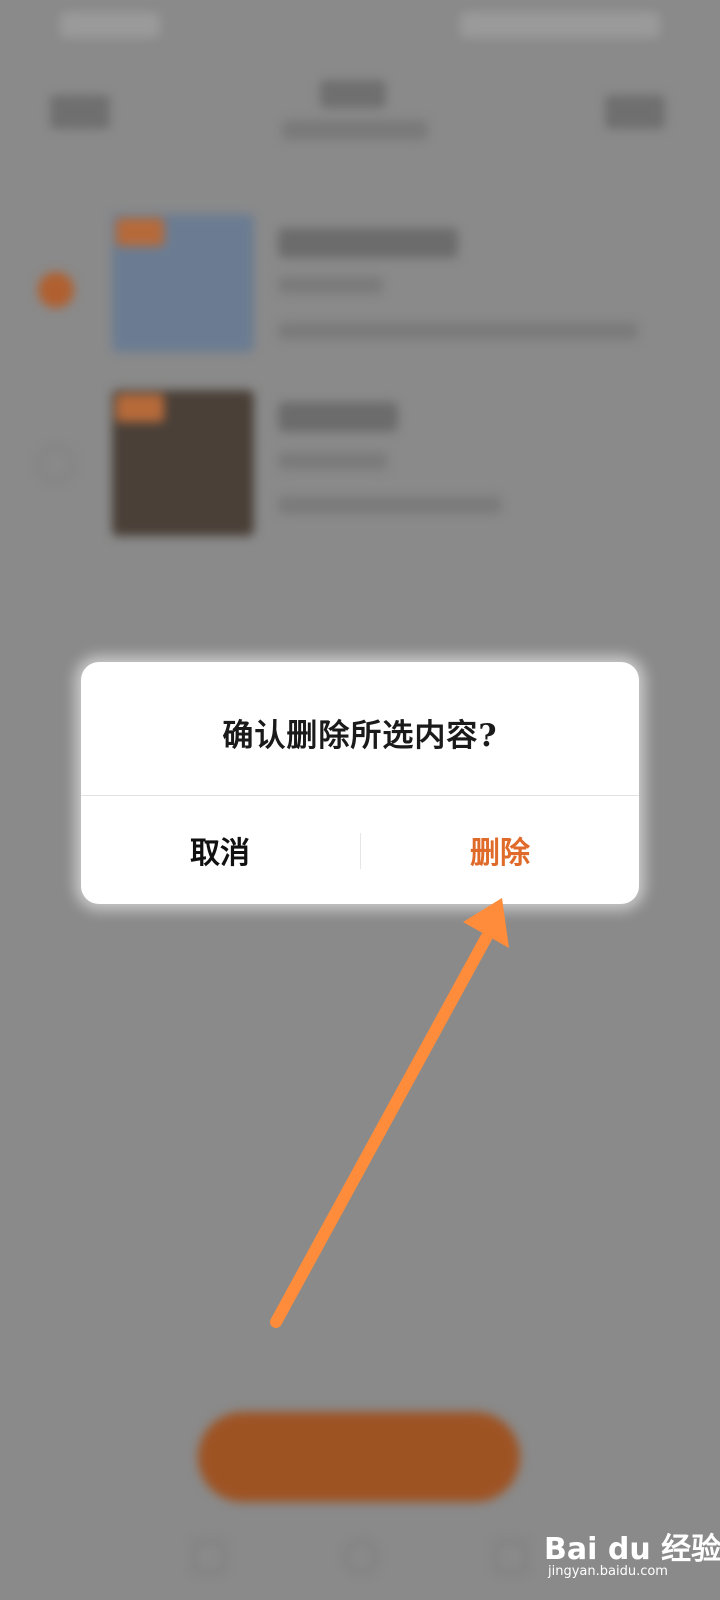 Image resolution: width=720 pixels, height=1600 pixels. Describe the element at coordinates (360, 736) in the screenshot. I see `dialog-title: 确认删除所选内容?` at that location.